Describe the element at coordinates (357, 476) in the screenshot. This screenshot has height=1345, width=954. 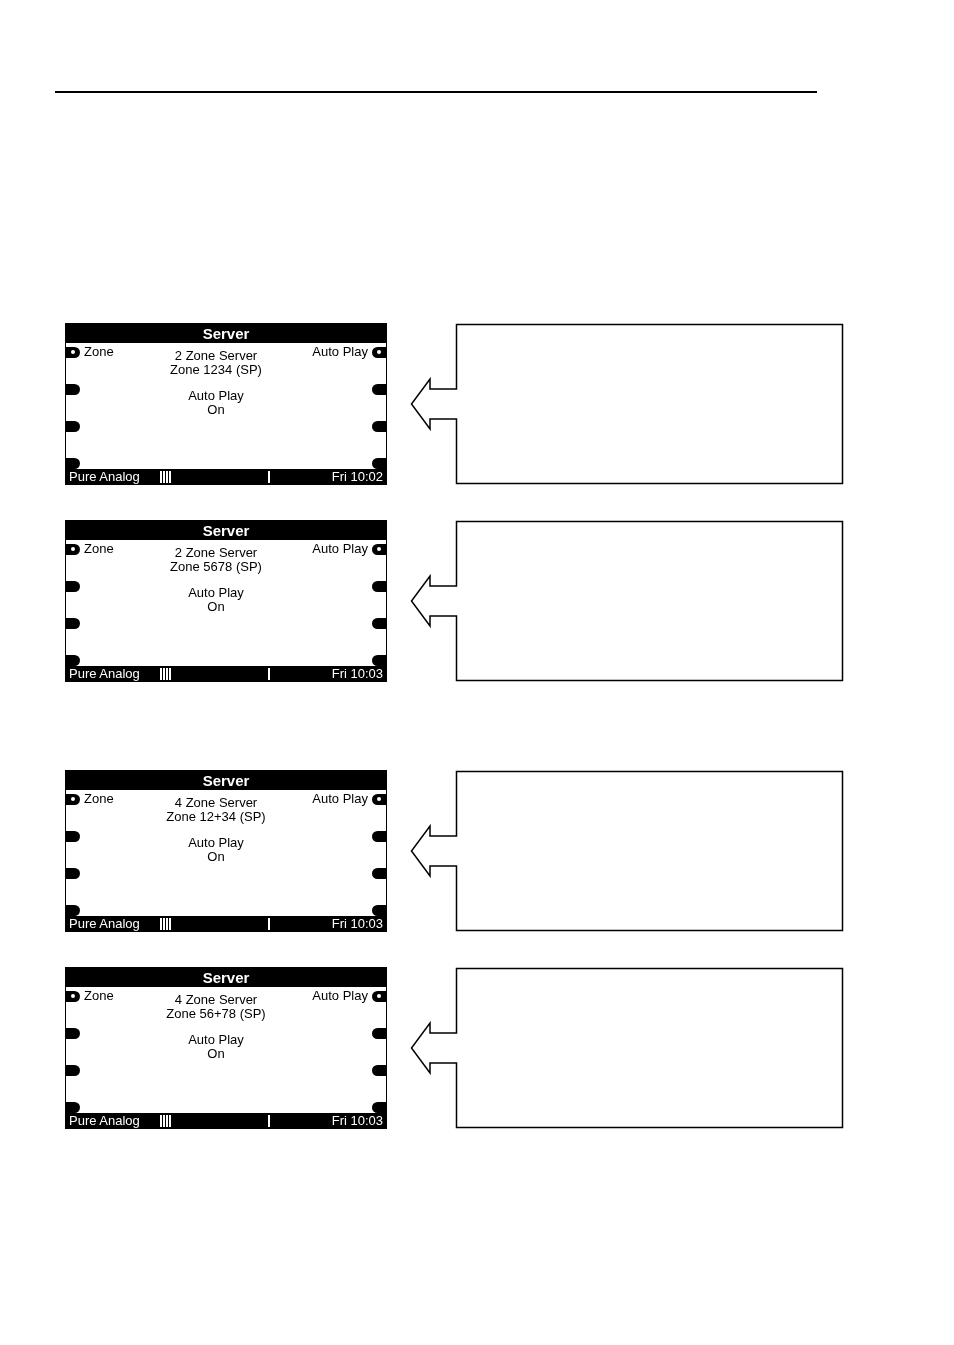
I see `clock-text: Fri 10:02` at that location.